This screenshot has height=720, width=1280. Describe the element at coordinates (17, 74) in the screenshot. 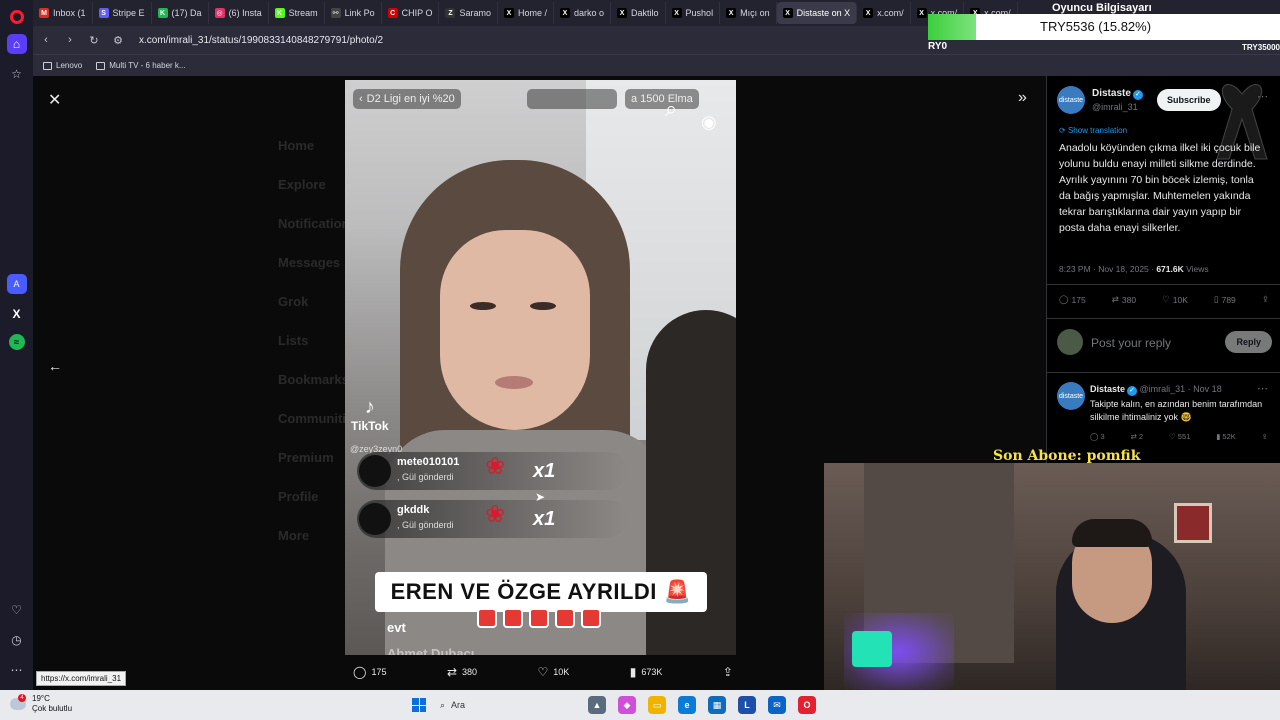

I see `star-icon: ☆` at that location.